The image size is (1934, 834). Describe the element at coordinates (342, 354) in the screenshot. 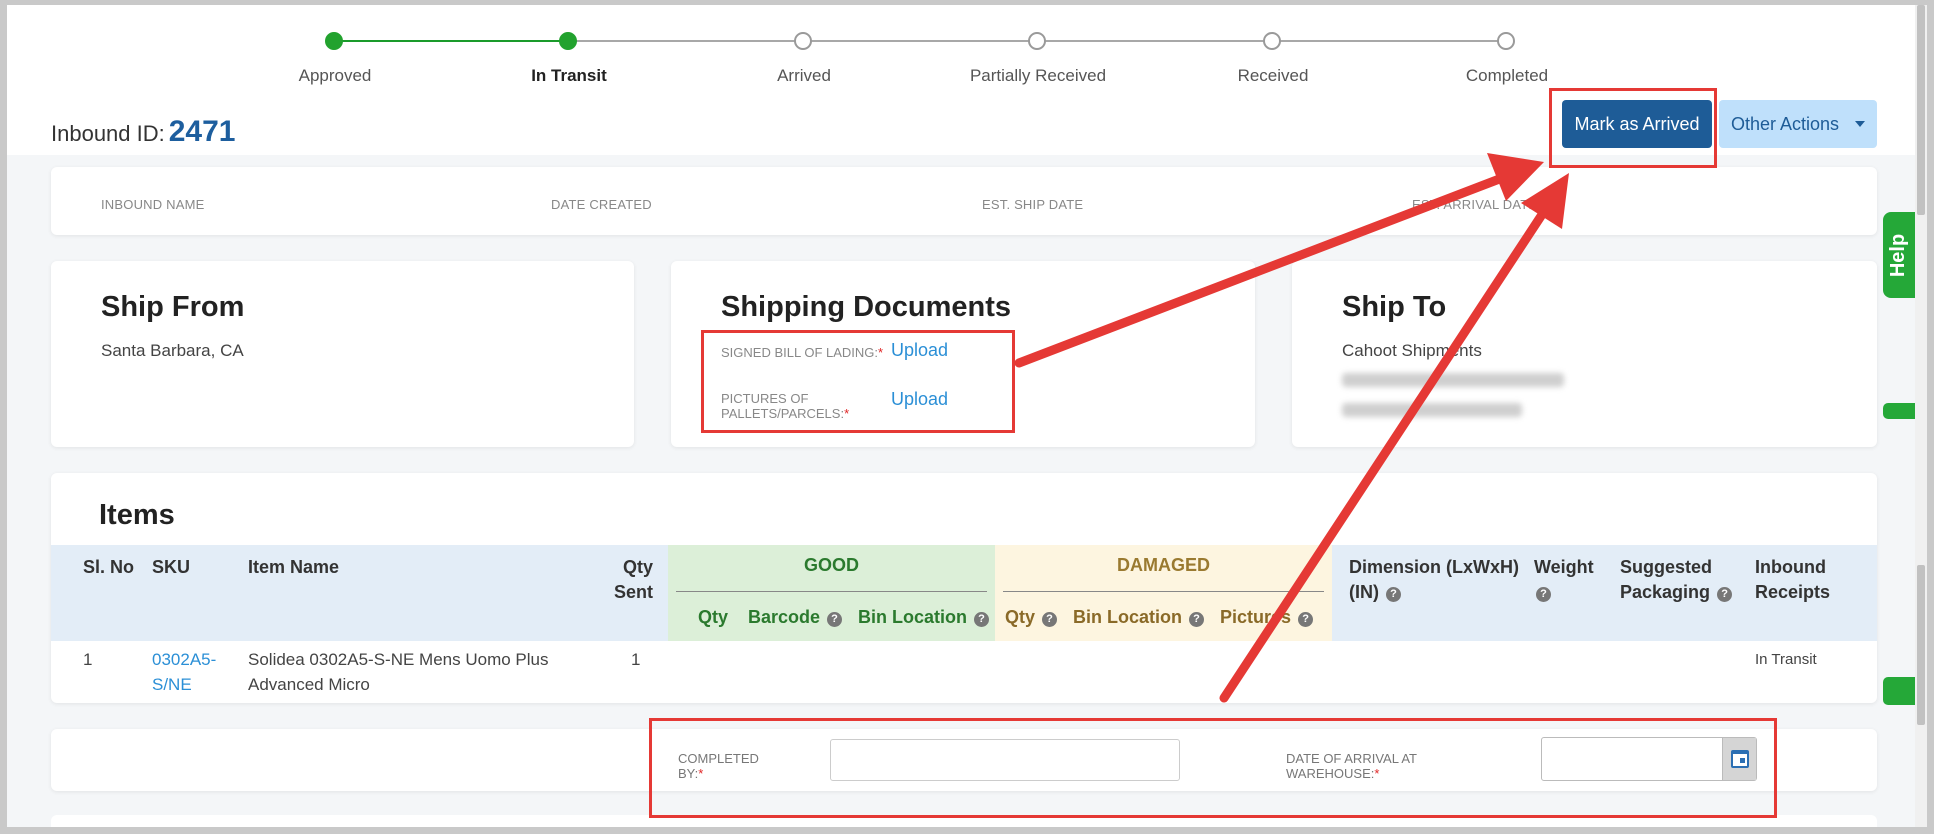

I see `ship-from-card: Ship From Santa Barbara, CA` at that location.